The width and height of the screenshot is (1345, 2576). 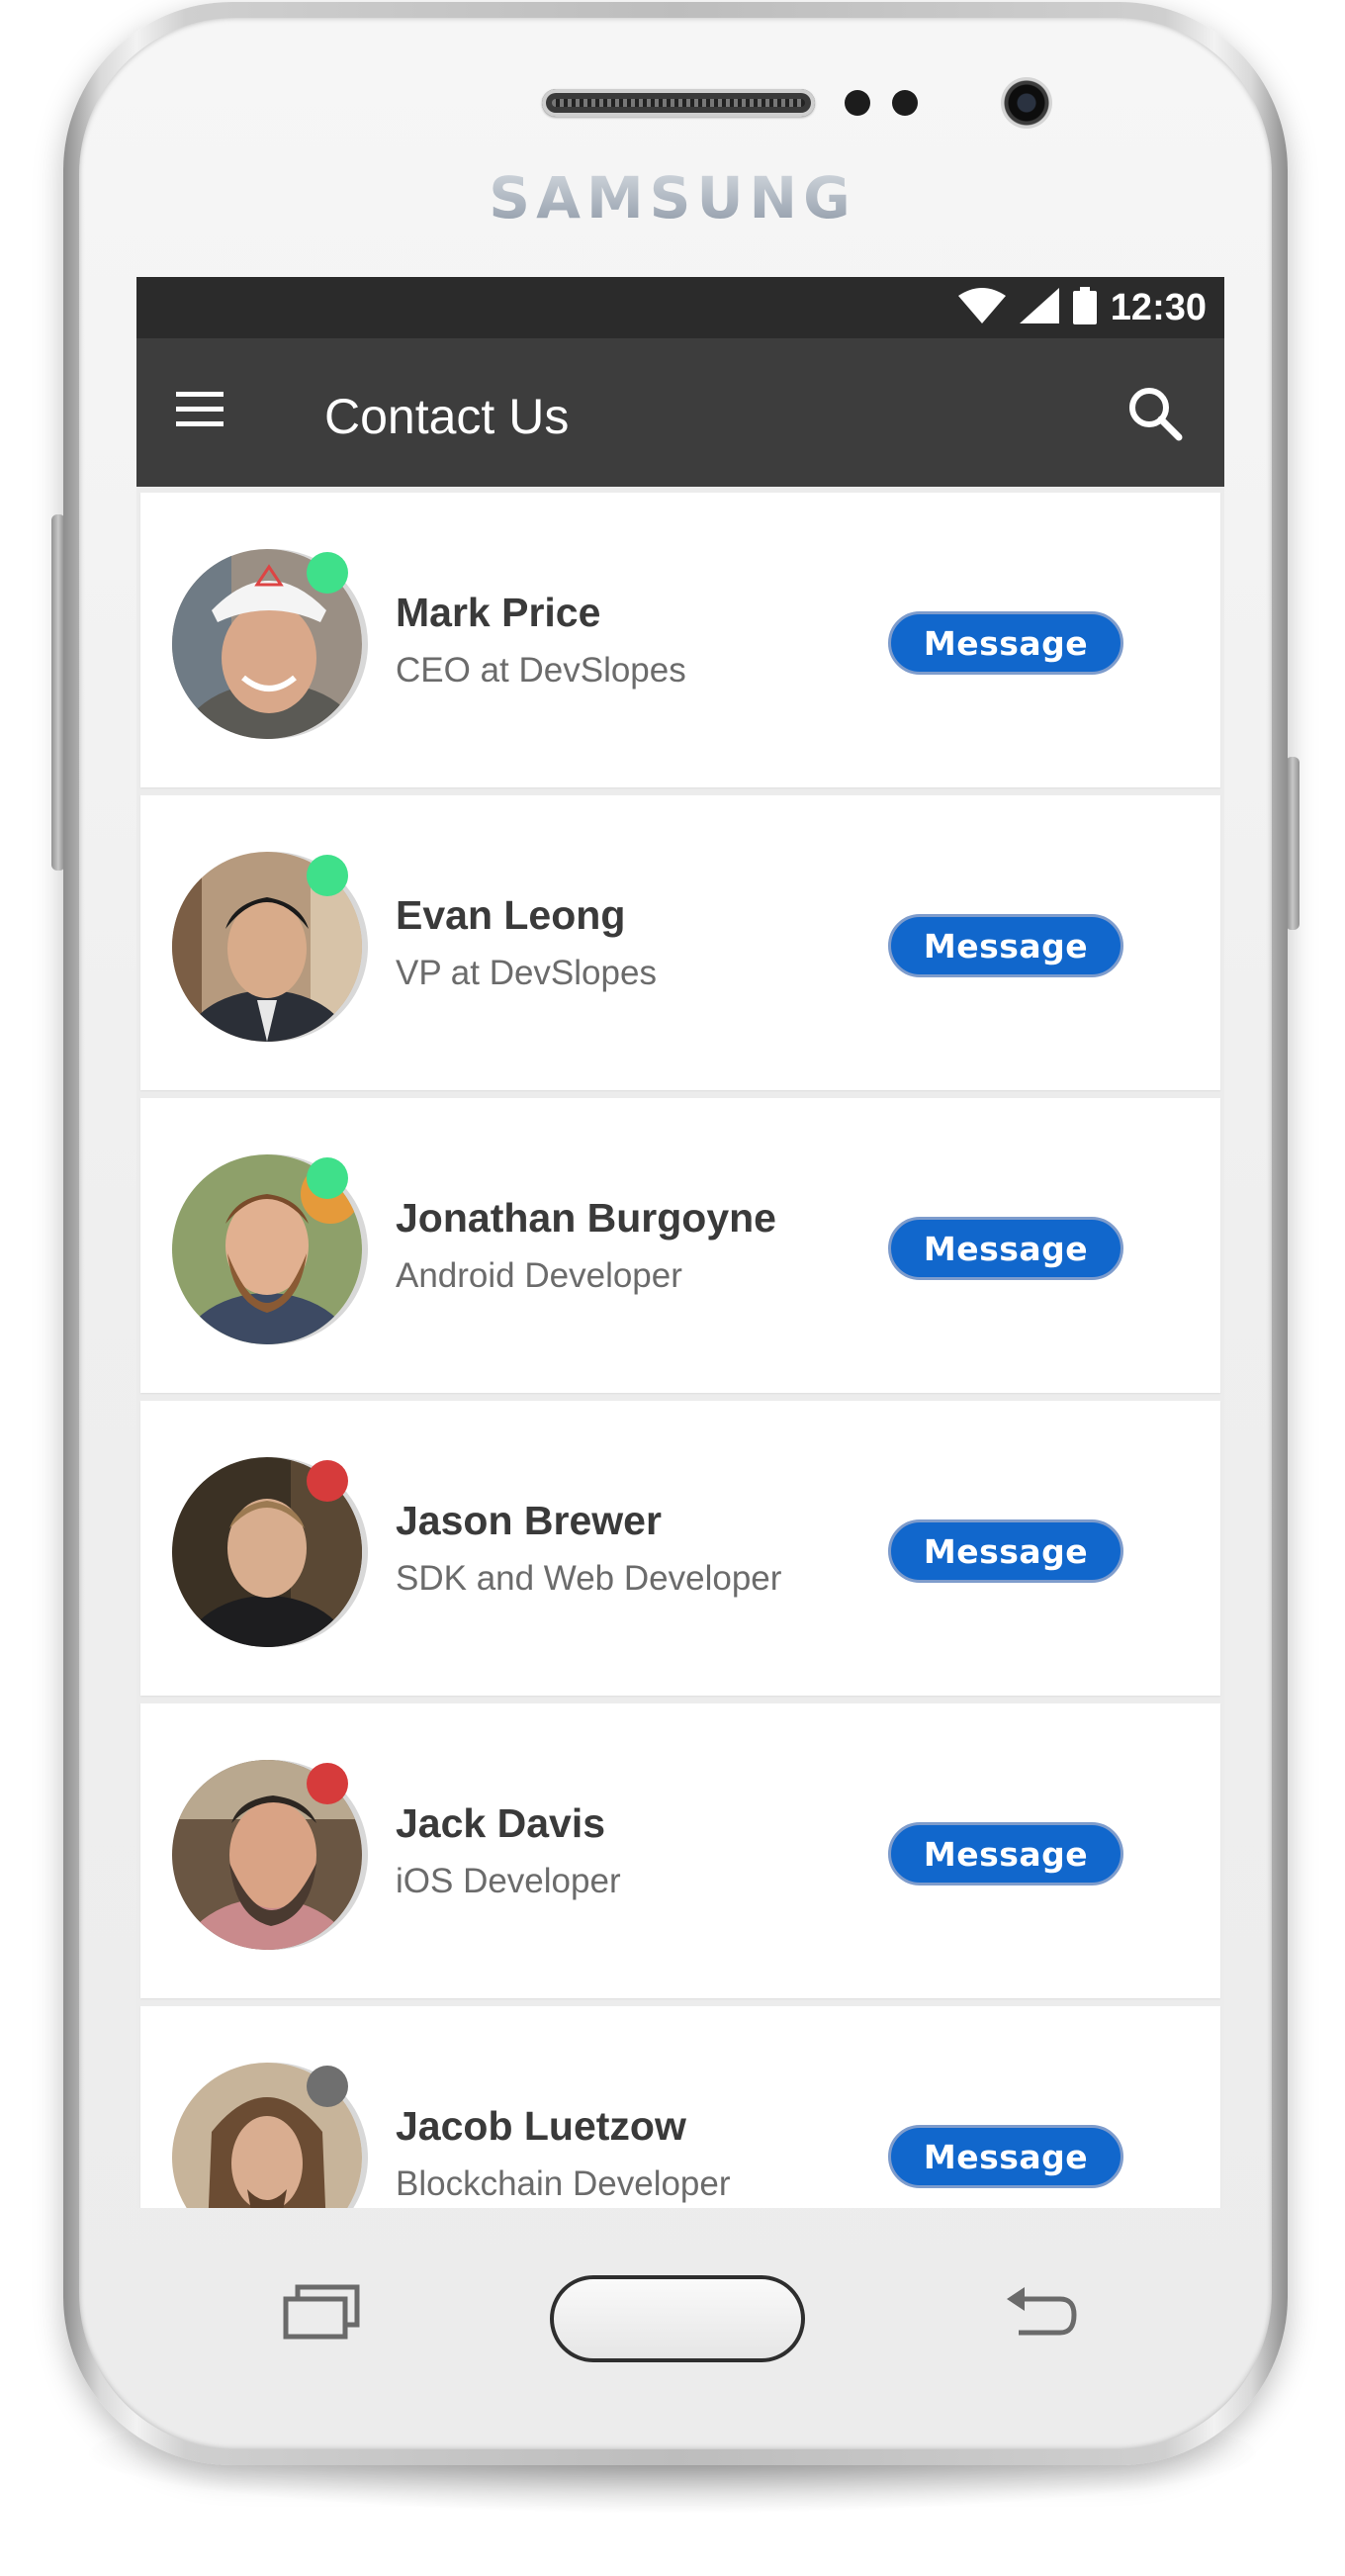 I want to click on battery-icon, so click(x=1084, y=307).